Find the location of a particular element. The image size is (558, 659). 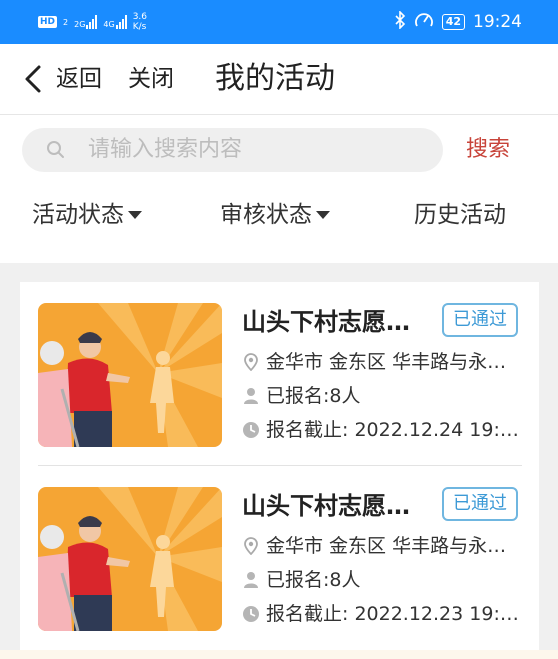

speed-unit: K/s is located at coordinates (139, 27).